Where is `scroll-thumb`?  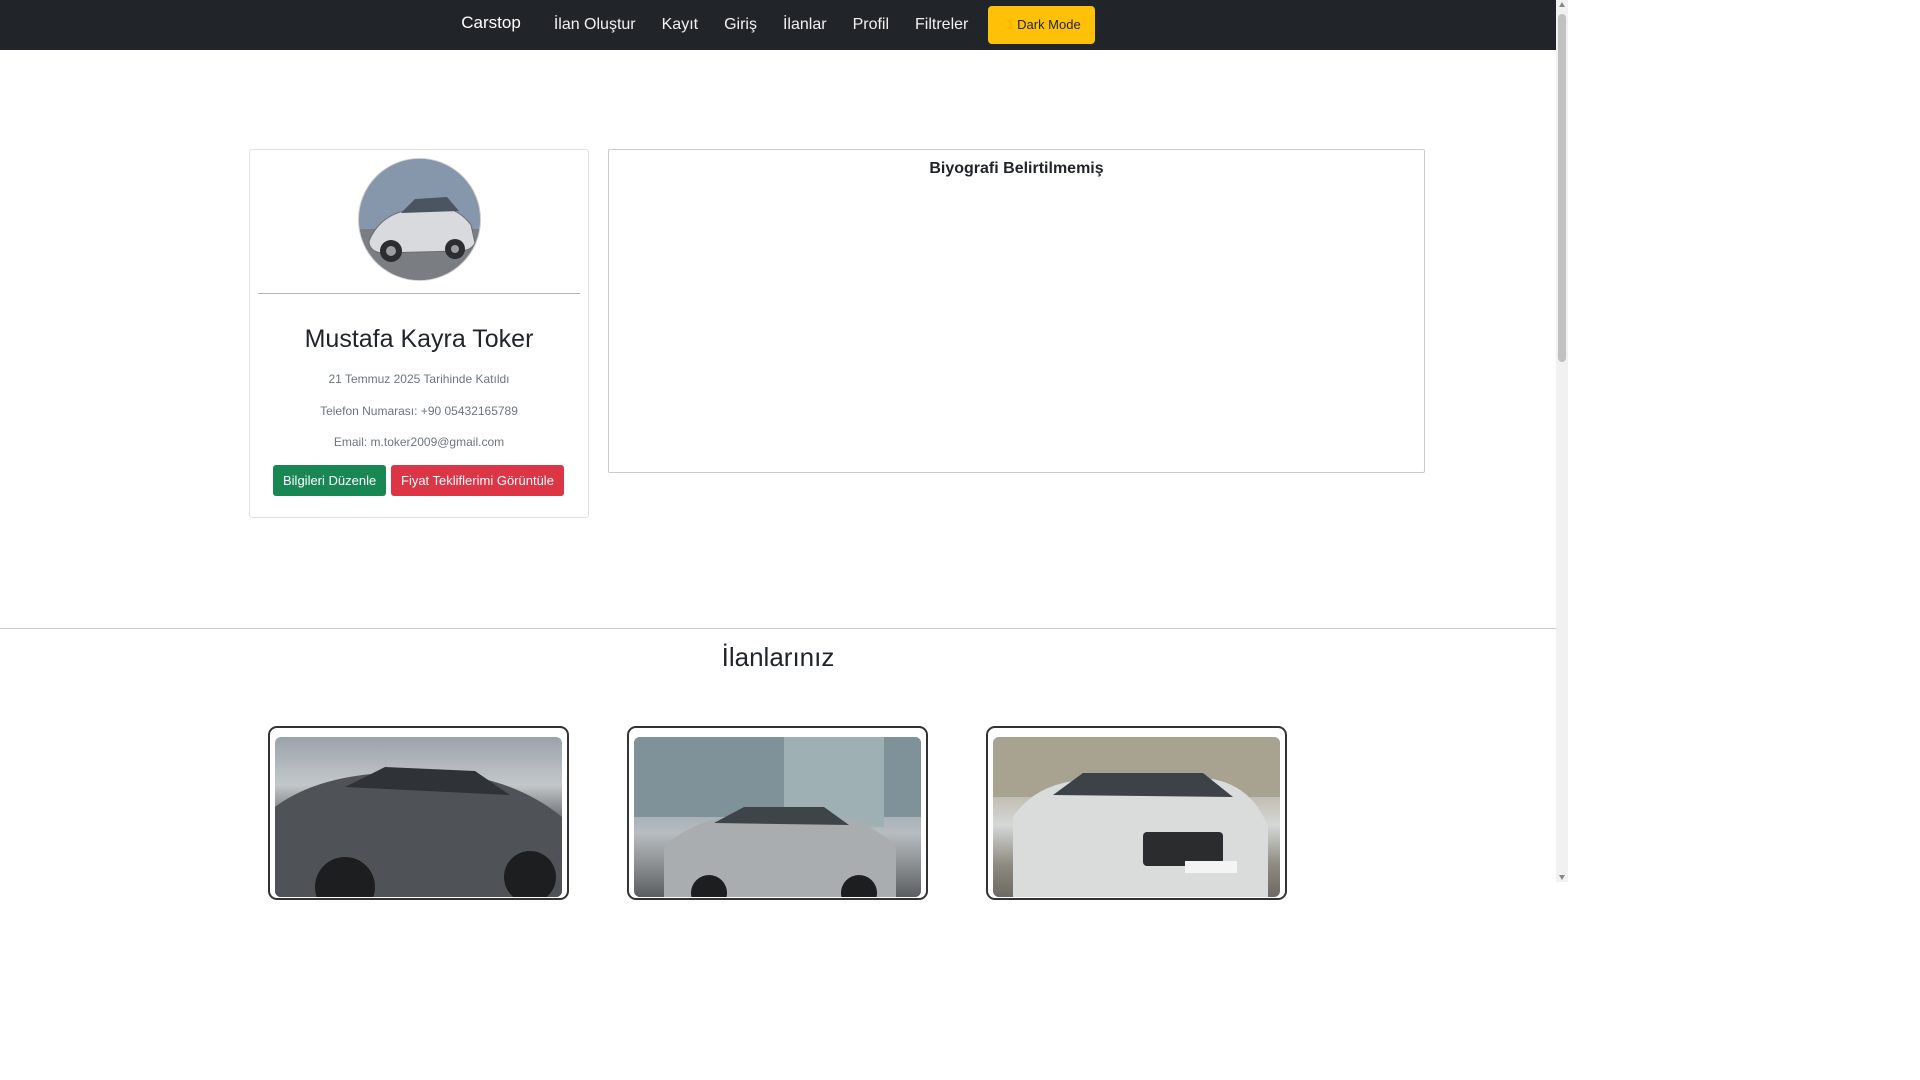 scroll-thumb is located at coordinates (1562, 188).